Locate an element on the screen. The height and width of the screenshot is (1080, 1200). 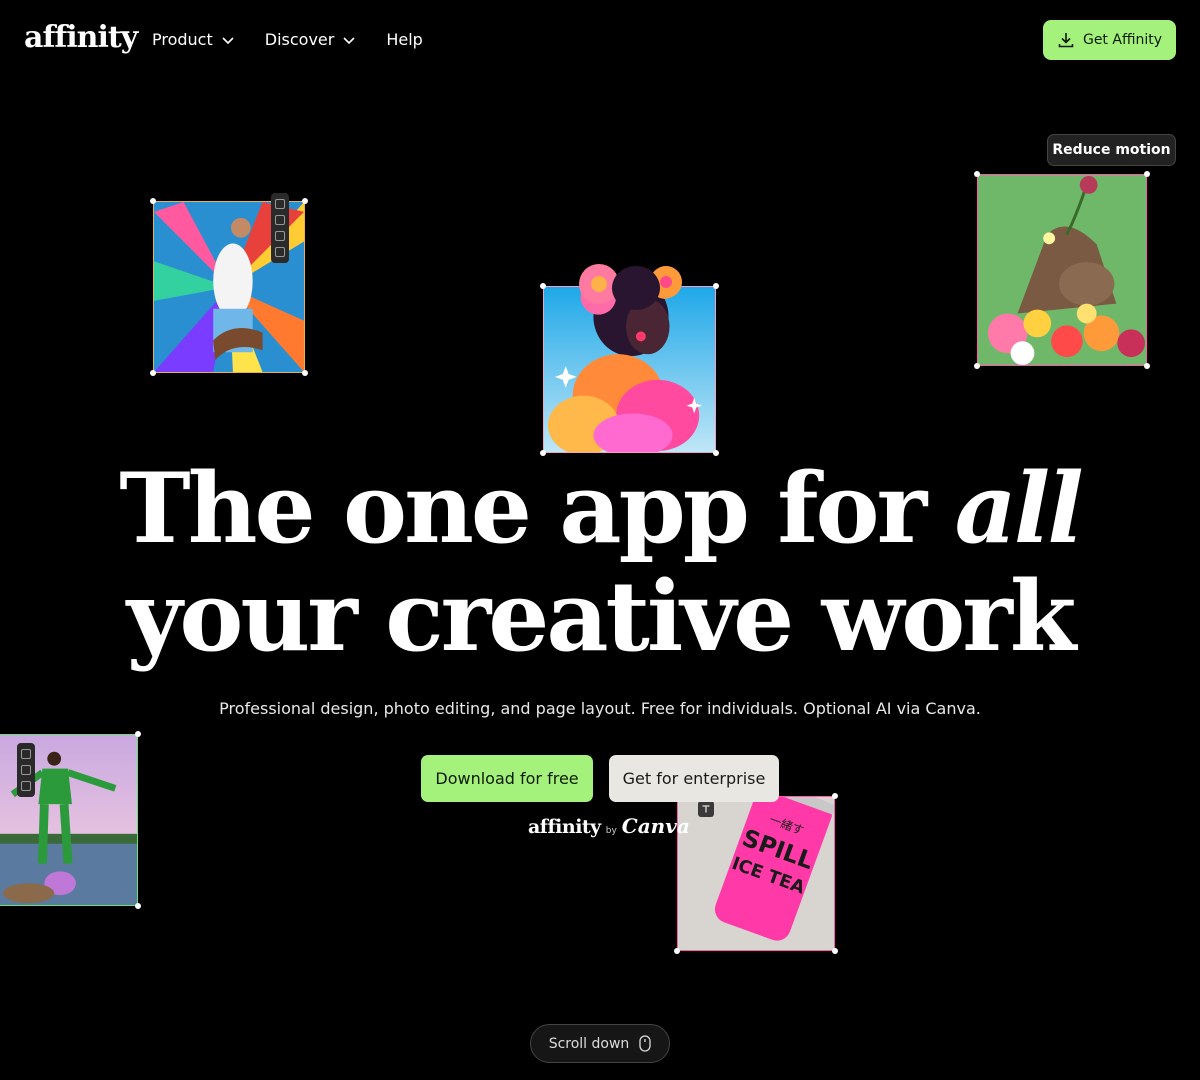
flower-sculpture-image is located at coordinates (1062, 270).